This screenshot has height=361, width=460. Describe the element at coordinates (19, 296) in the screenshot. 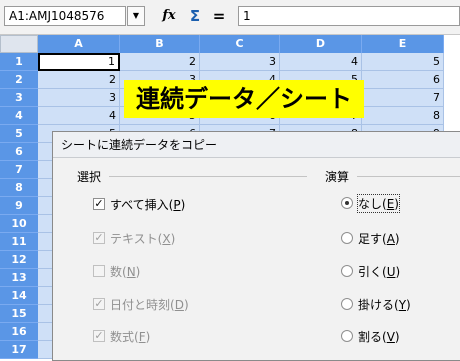

I see `row-header-14: 14` at that location.